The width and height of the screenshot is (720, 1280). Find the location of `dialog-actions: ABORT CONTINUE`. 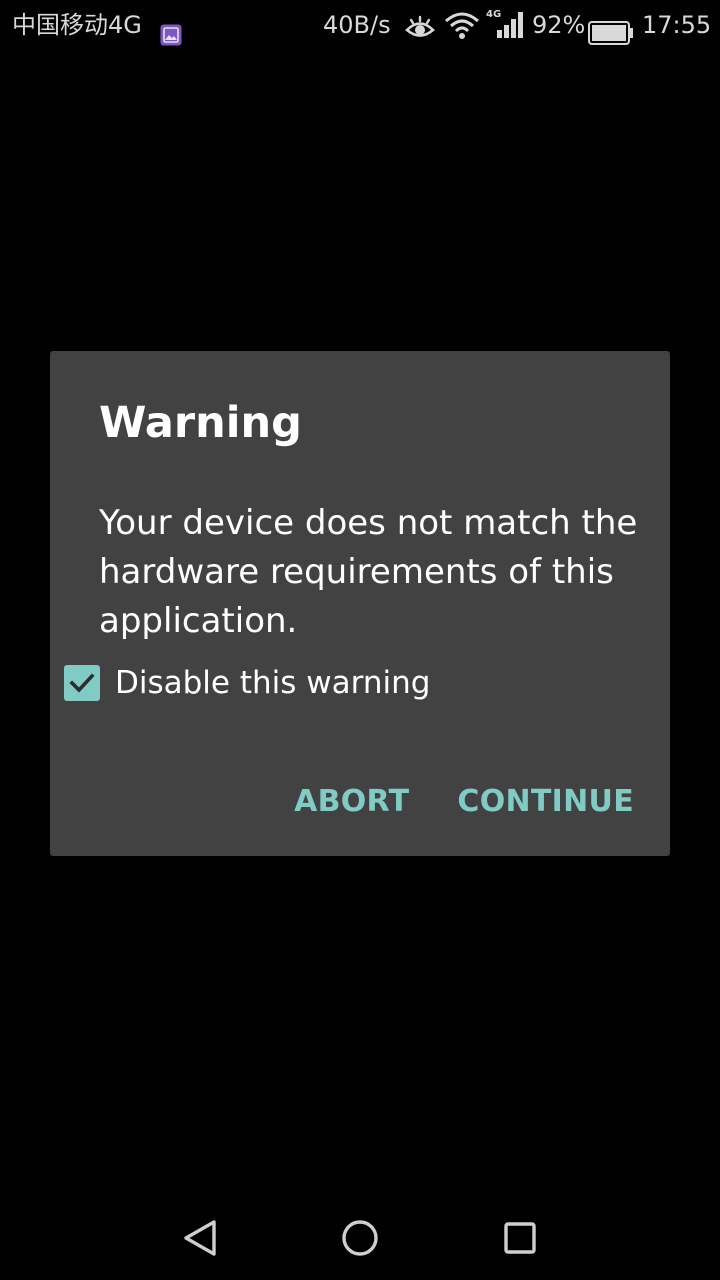

dialog-actions: ABORT CONTINUE is located at coordinates (464, 802).